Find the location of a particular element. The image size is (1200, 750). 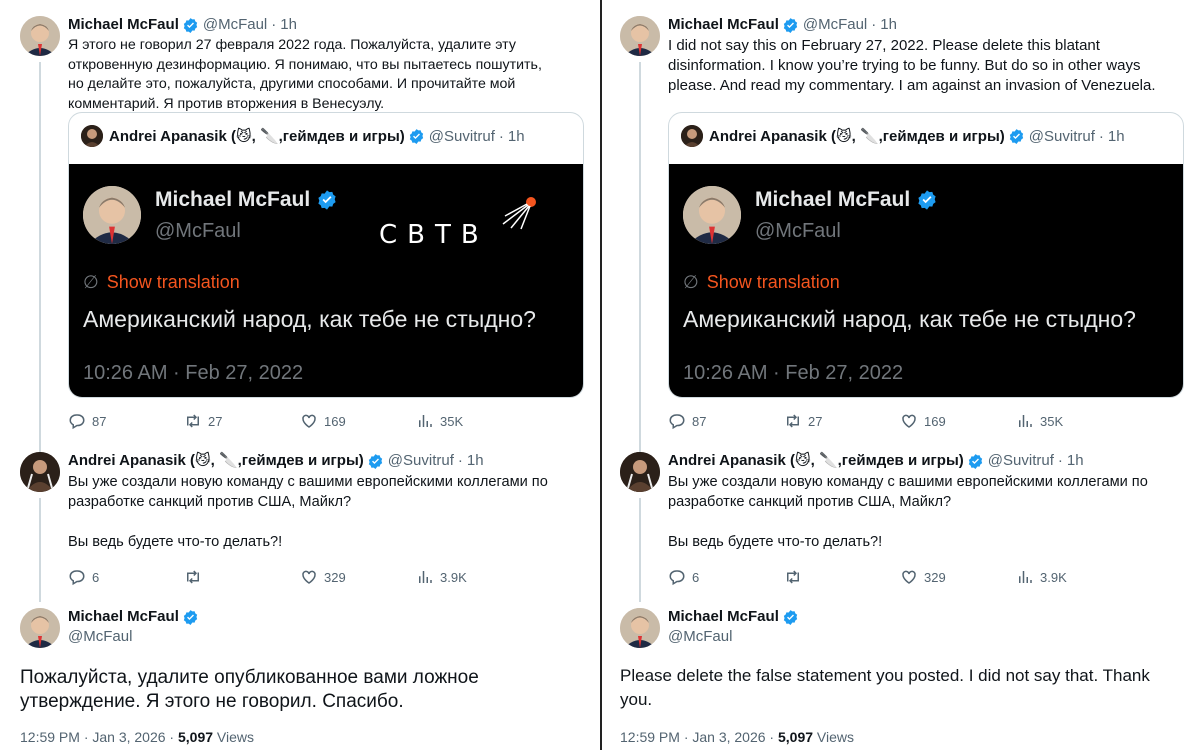

like-count: 169 is located at coordinates (335, 421).